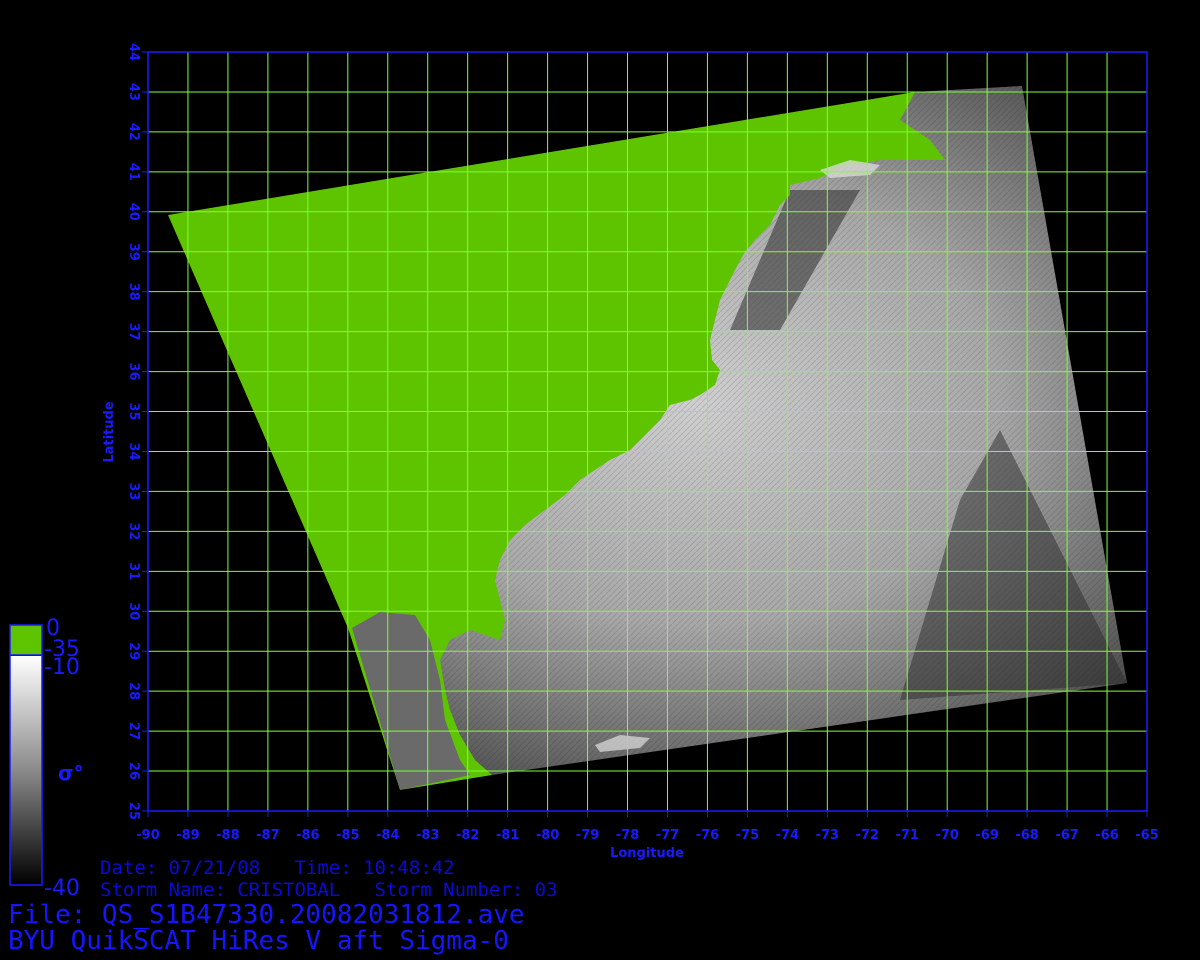 Image resolution: width=1200 pixels, height=960 pixels. What do you see at coordinates (133, 491) in the screenshot?
I see `y-tick-label: 33` at bounding box center [133, 491].